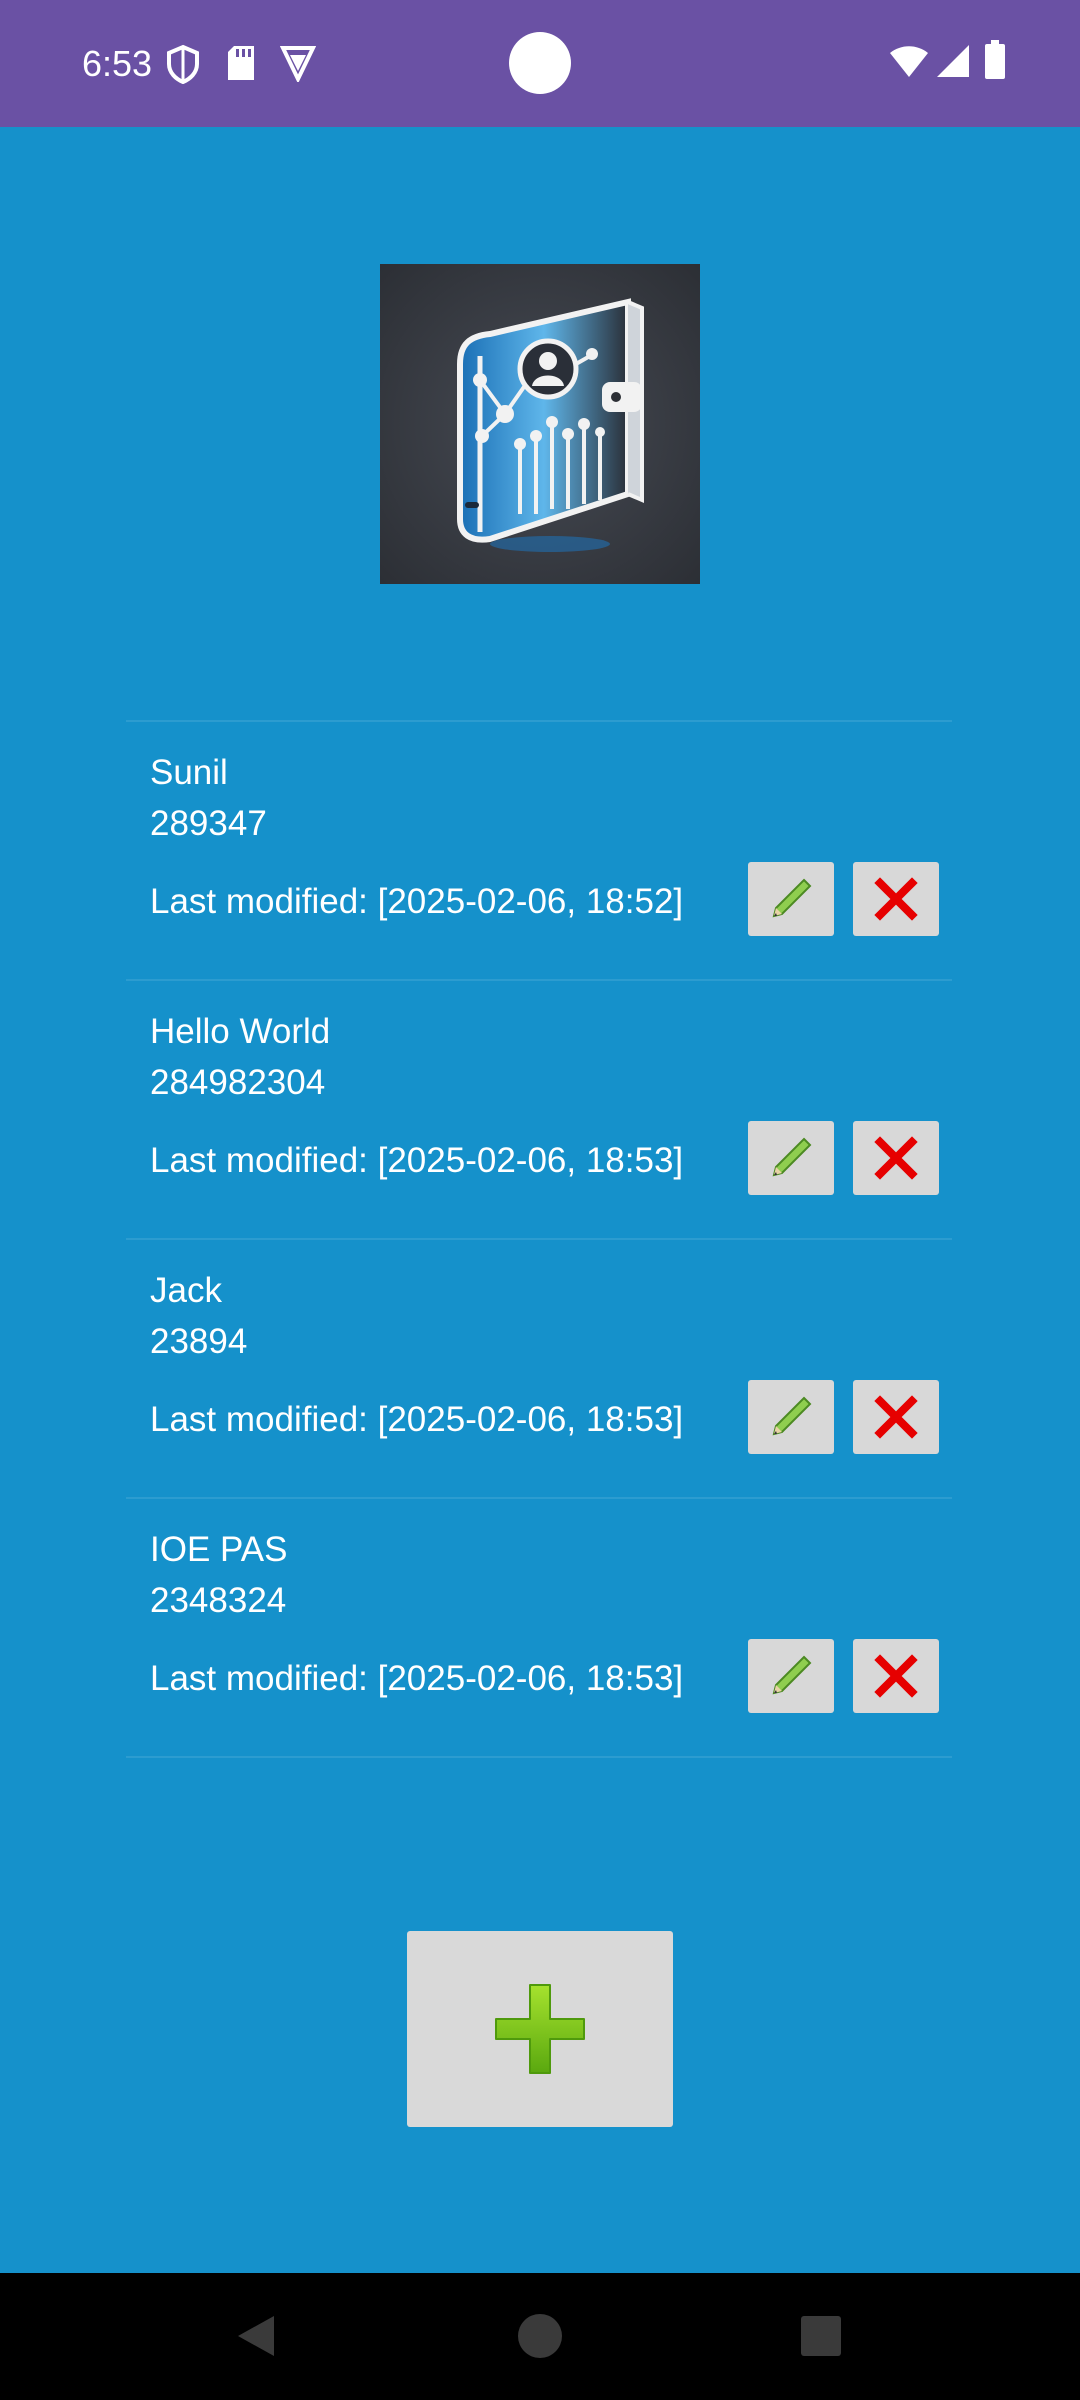 This screenshot has height=2400, width=1080. What do you see at coordinates (117, 63) in the screenshot?
I see `status-time: 6:53` at bounding box center [117, 63].